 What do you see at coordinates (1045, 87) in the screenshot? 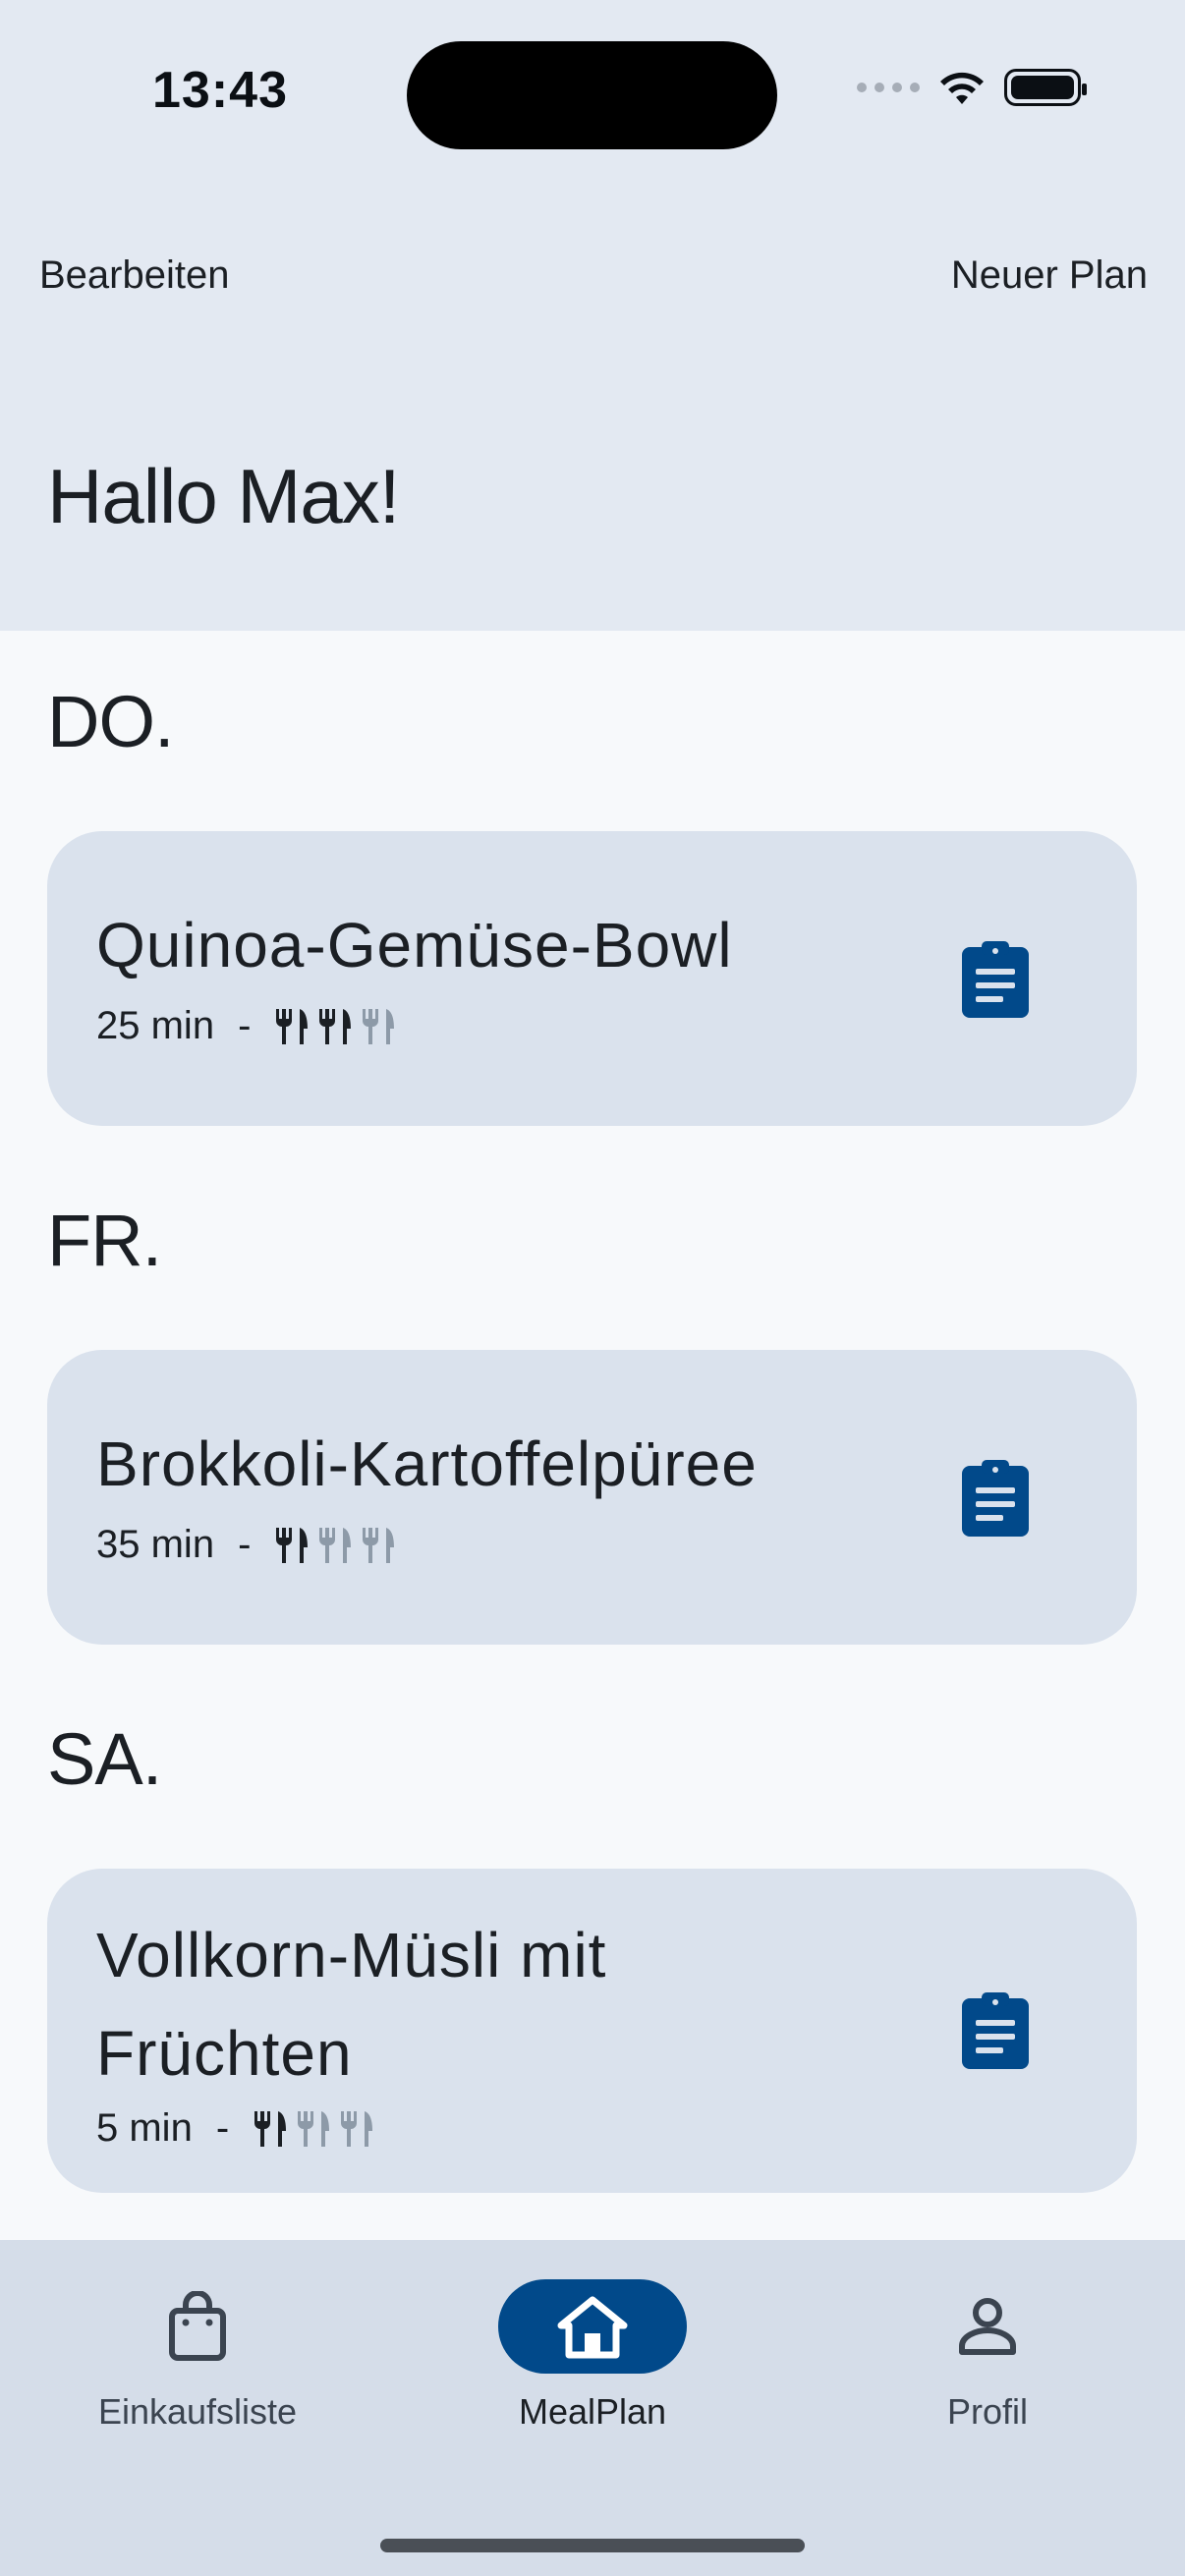
I see `battery-icon` at bounding box center [1045, 87].